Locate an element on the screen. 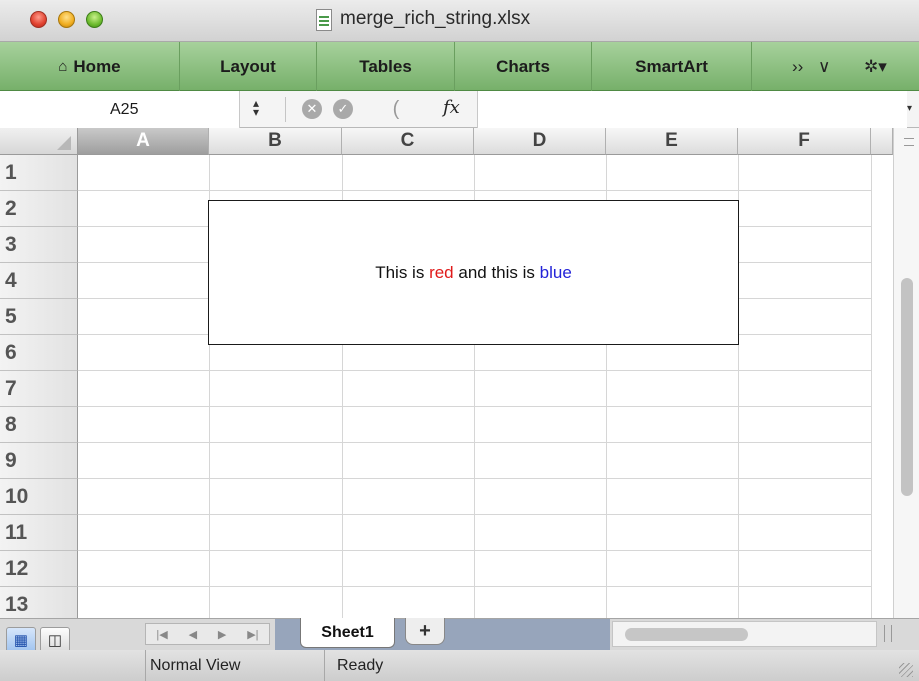  row-header-3: 3 is located at coordinates (39, 245).